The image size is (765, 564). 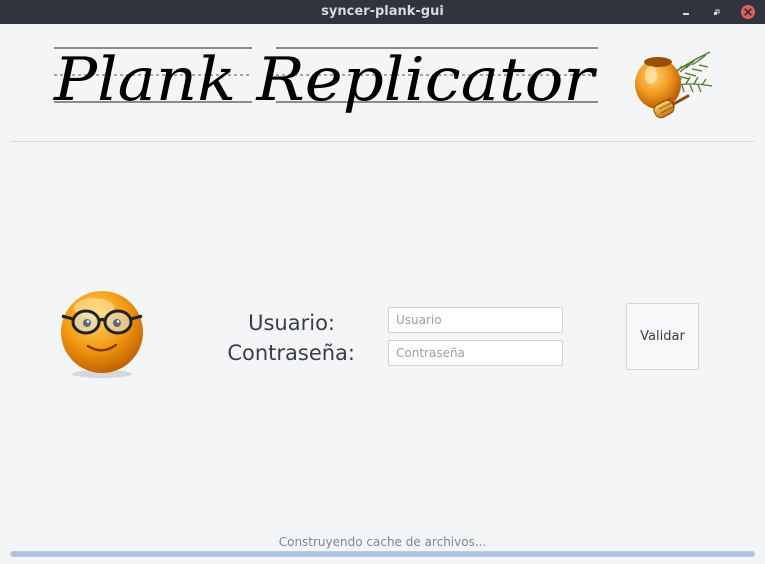 What do you see at coordinates (382, 141) in the screenshot?
I see `header-separator` at bounding box center [382, 141].